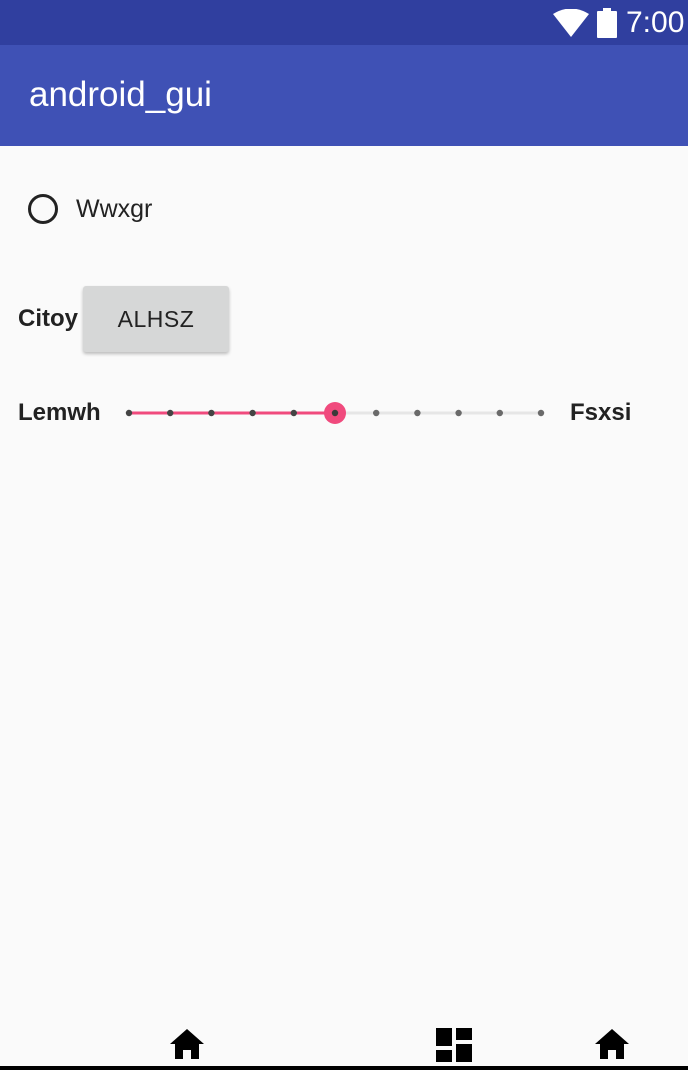 Image resolution: width=688 pixels, height=1070 pixels. What do you see at coordinates (454, 1045) in the screenshot?
I see `dashboard-icon` at bounding box center [454, 1045].